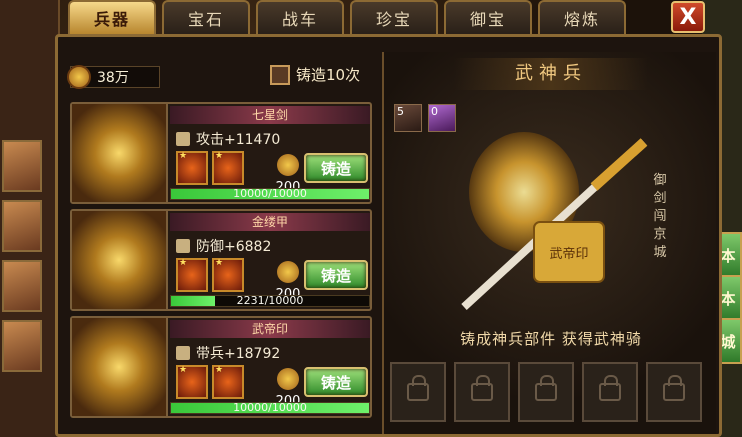  Describe the element at coordinates (270, 115) in the screenshot. I see `item-name: 七星剑` at that location.